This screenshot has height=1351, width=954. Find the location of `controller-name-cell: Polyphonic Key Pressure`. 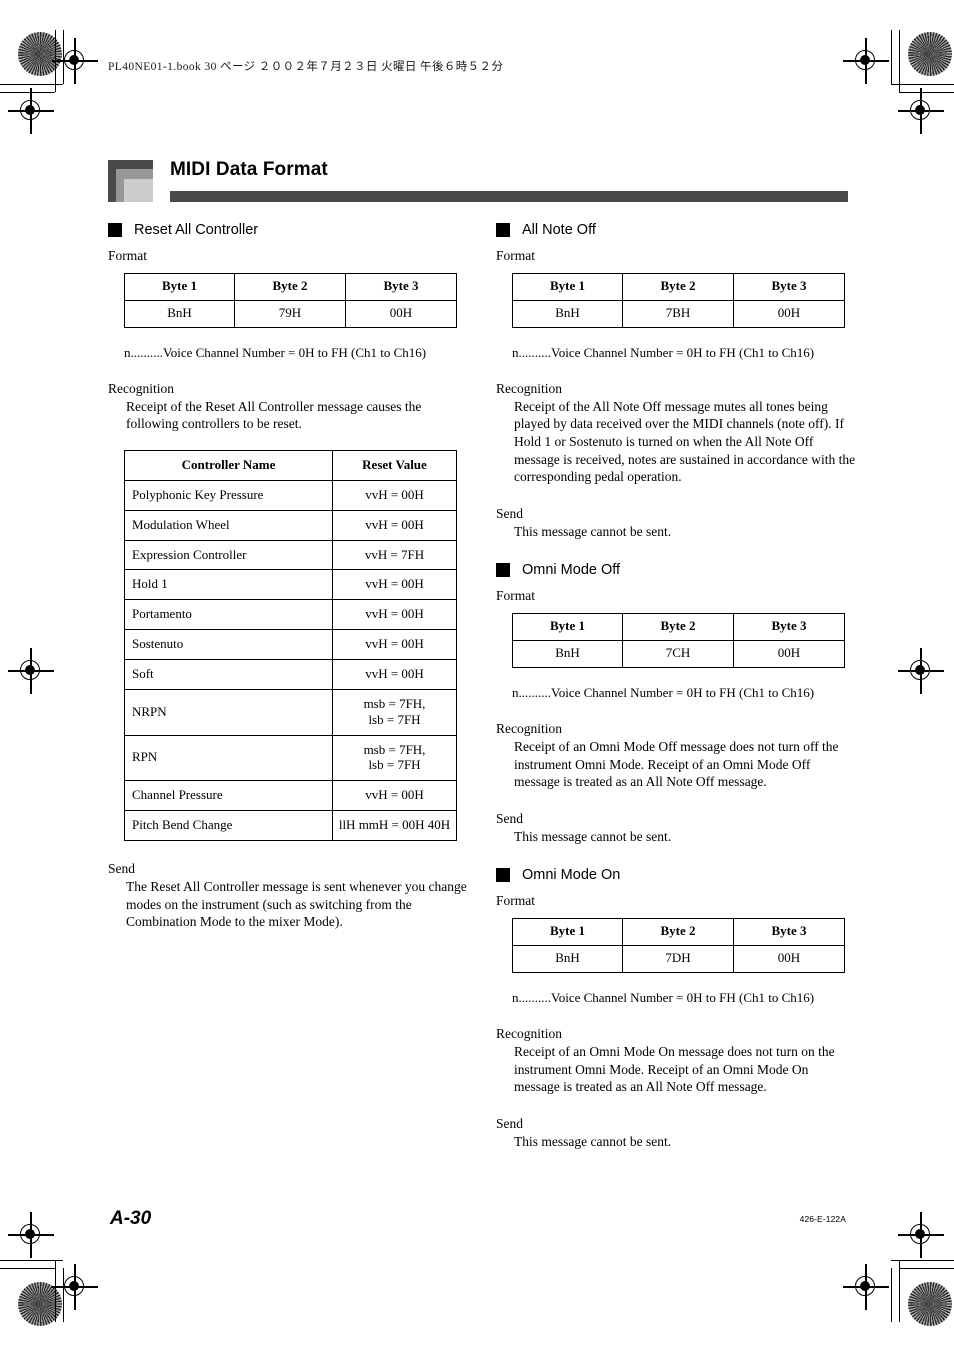

controller-name-cell: Polyphonic Key Pressure is located at coordinates (228, 495).